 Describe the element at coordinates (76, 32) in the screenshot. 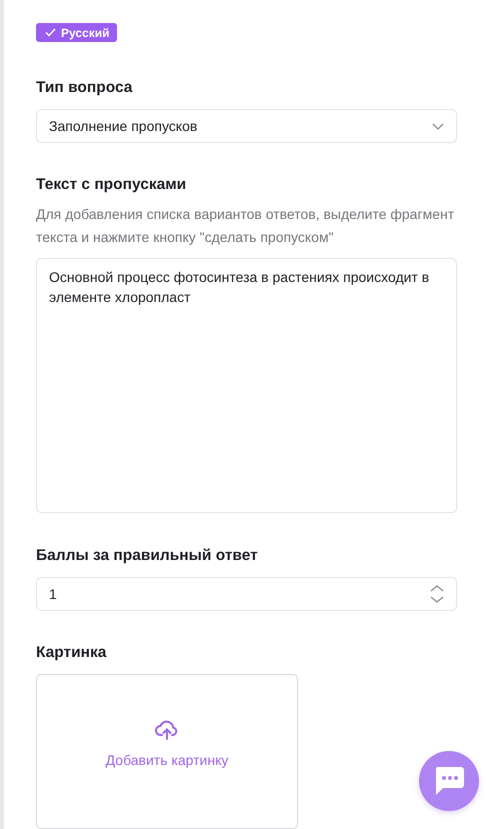

I see `language-tag: Русский` at that location.